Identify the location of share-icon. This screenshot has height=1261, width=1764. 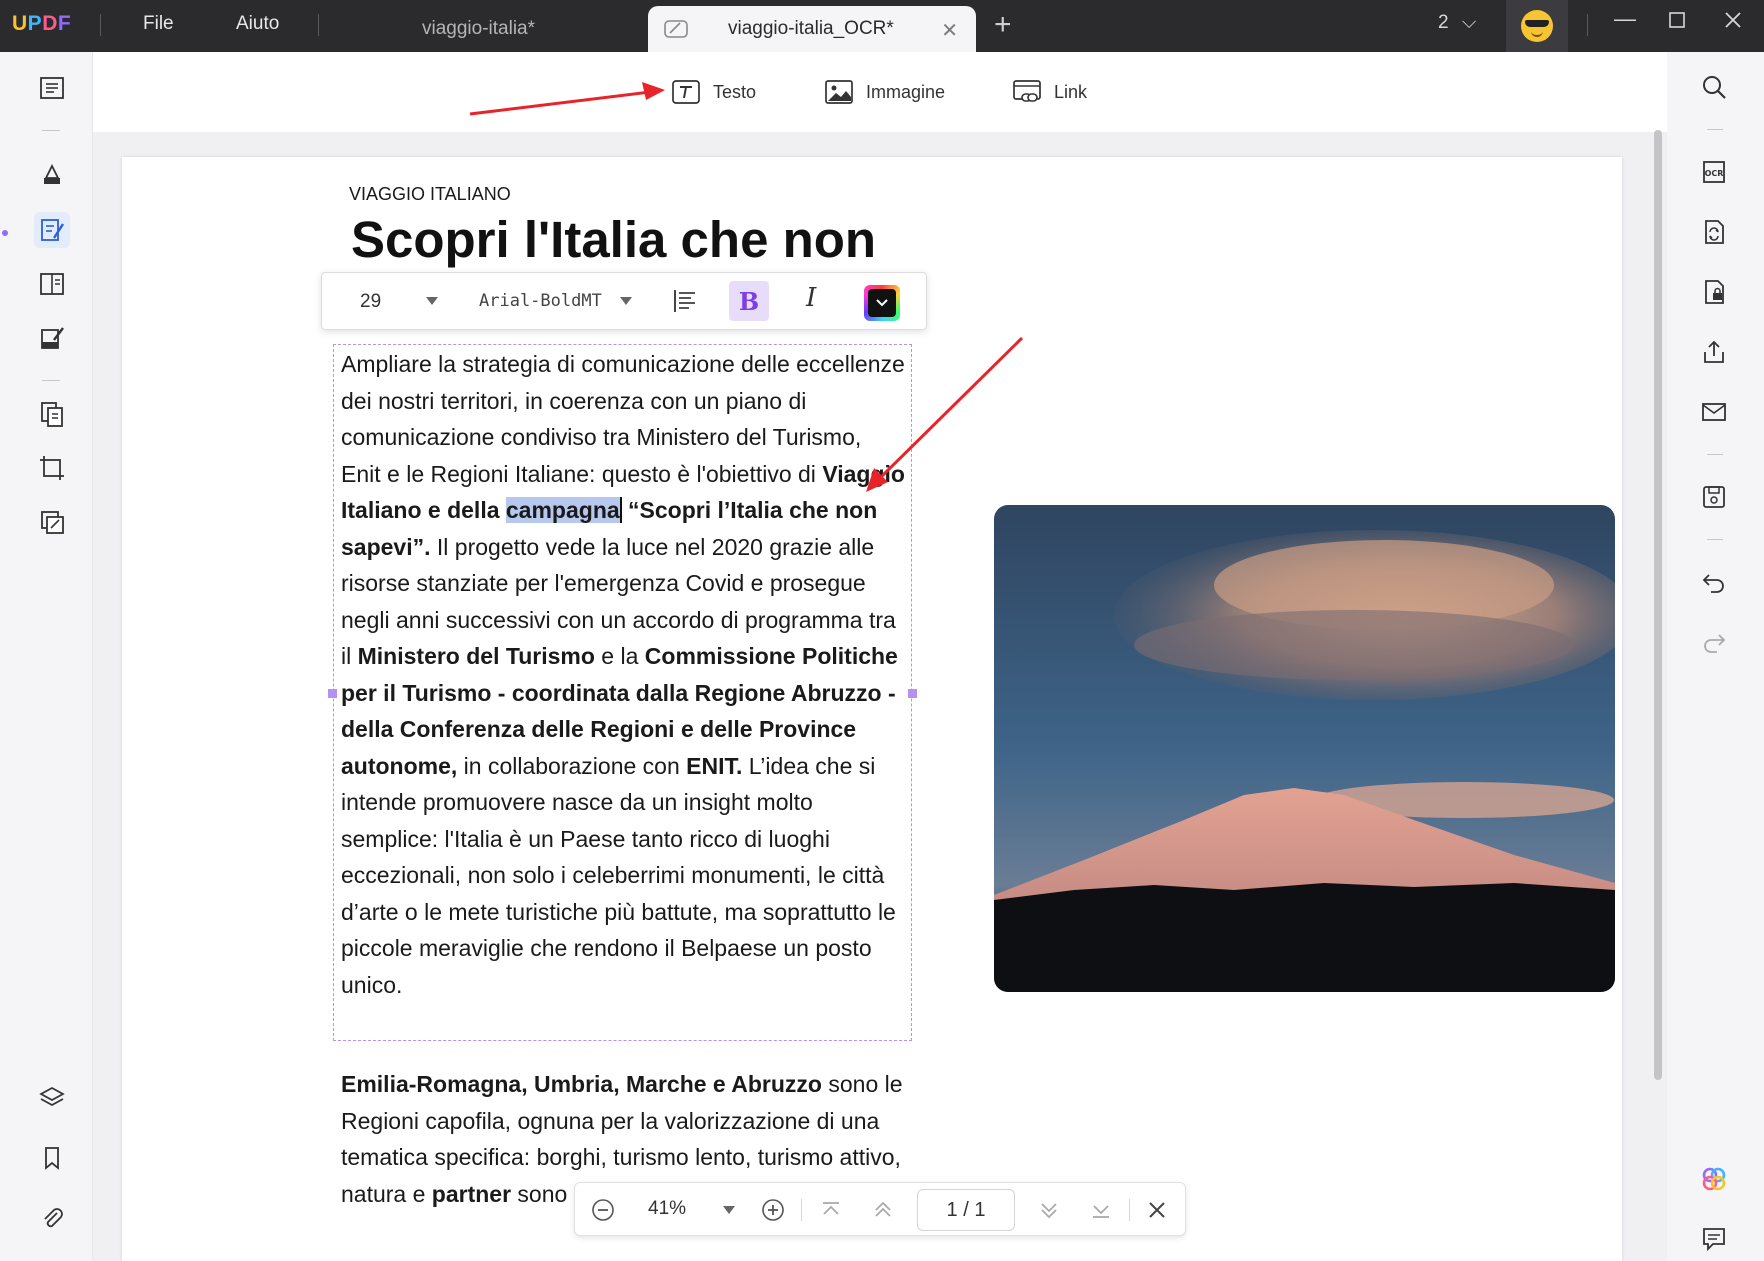
(1714, 352).